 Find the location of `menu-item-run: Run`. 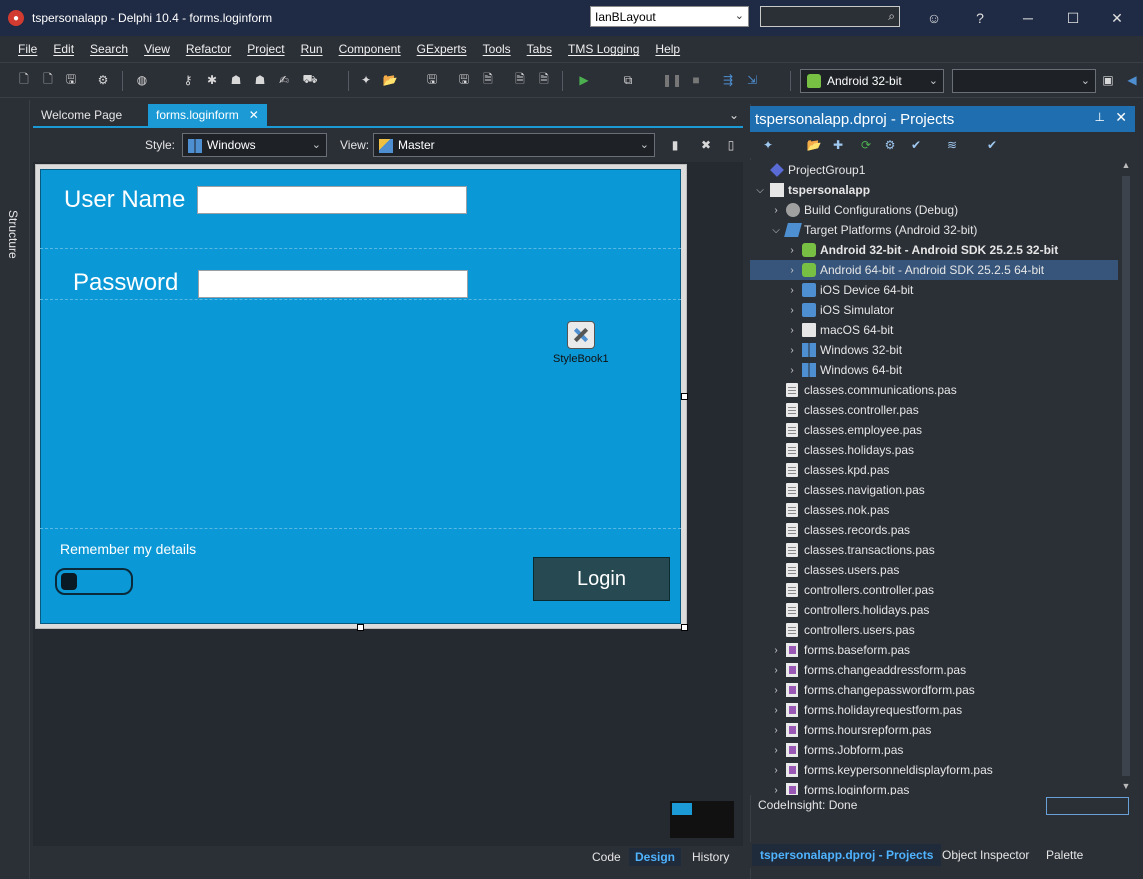

menu-item-run: Run is located at coordinates (312, 49).